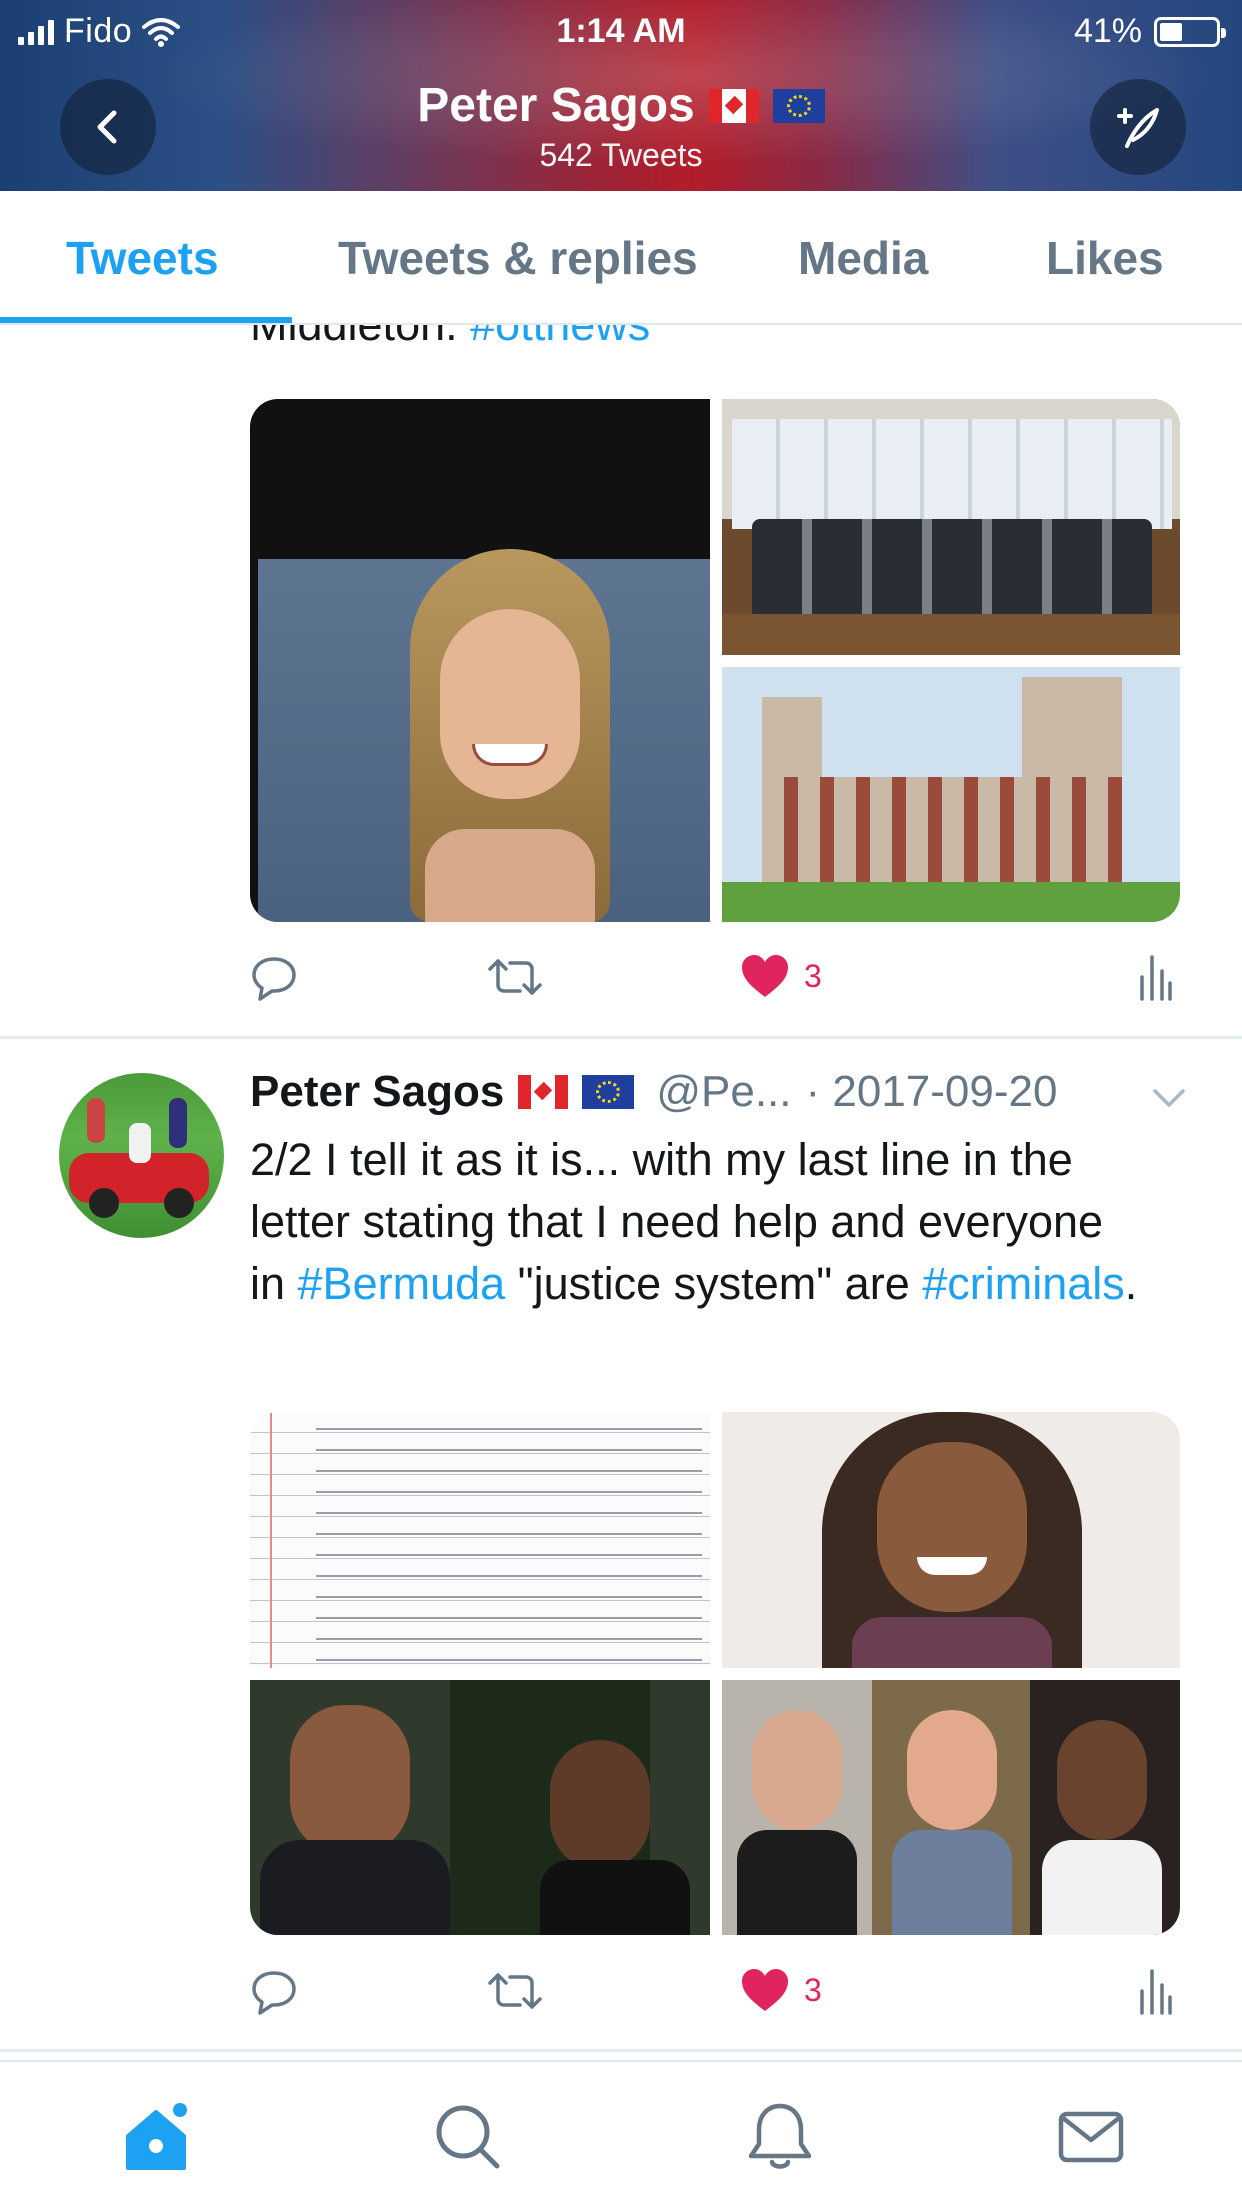  What do you see at coordinates (141, 1155) in the screenshot?
I see `avatar` at bounding box center [141, 1155].